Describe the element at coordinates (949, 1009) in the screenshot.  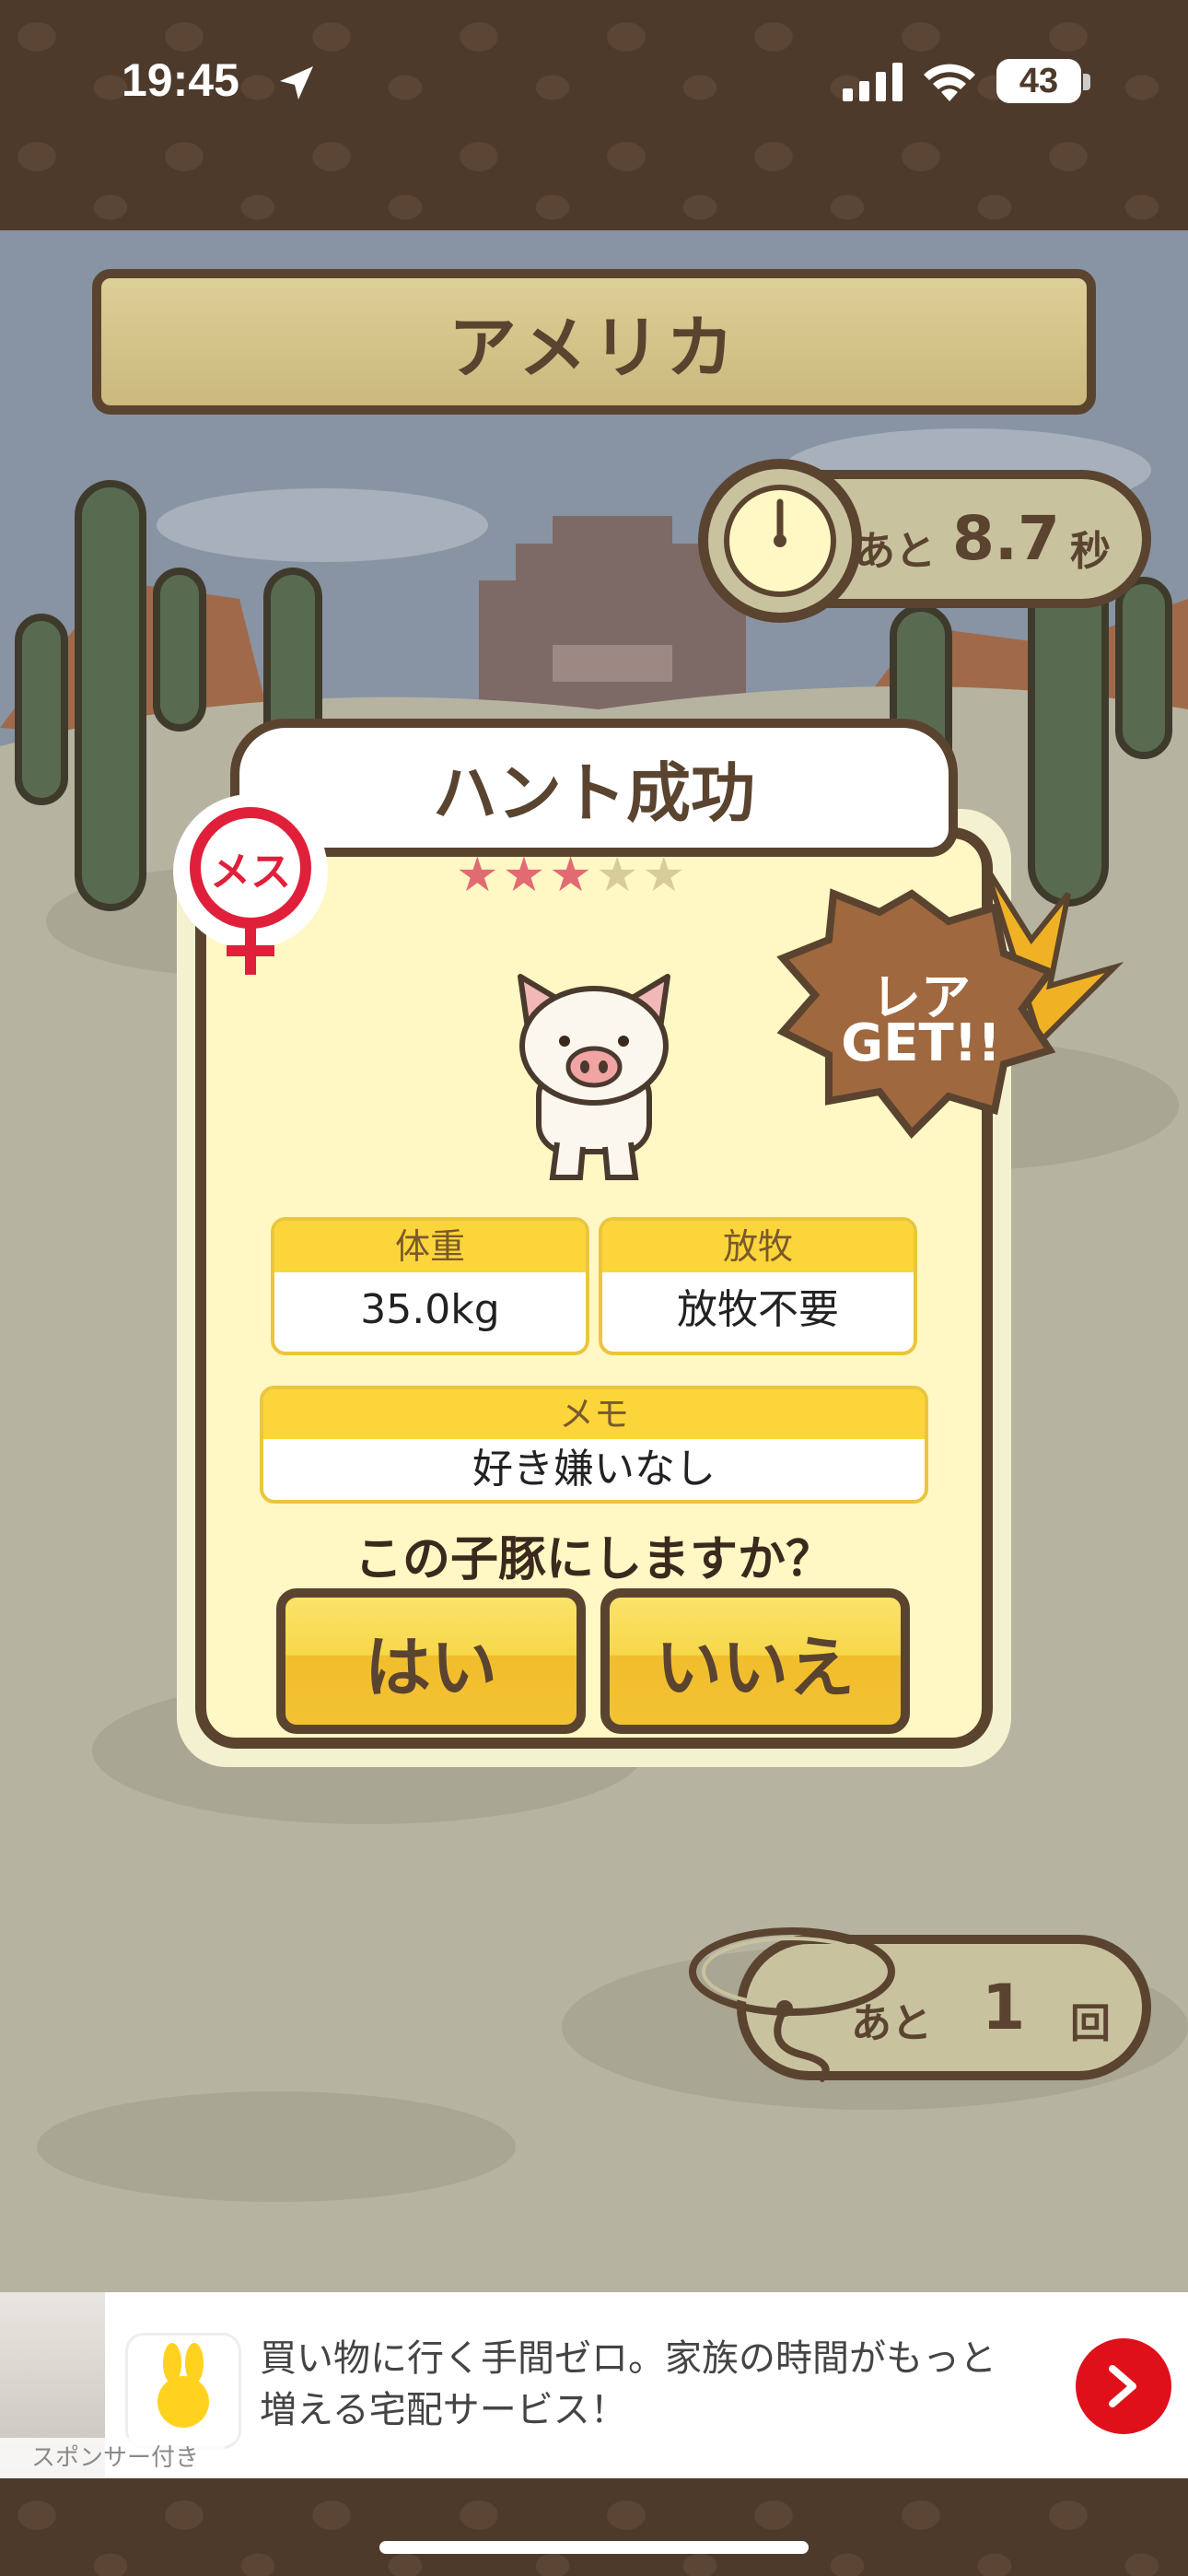
I see `rare-get-badge: レア GET!!` at that location.